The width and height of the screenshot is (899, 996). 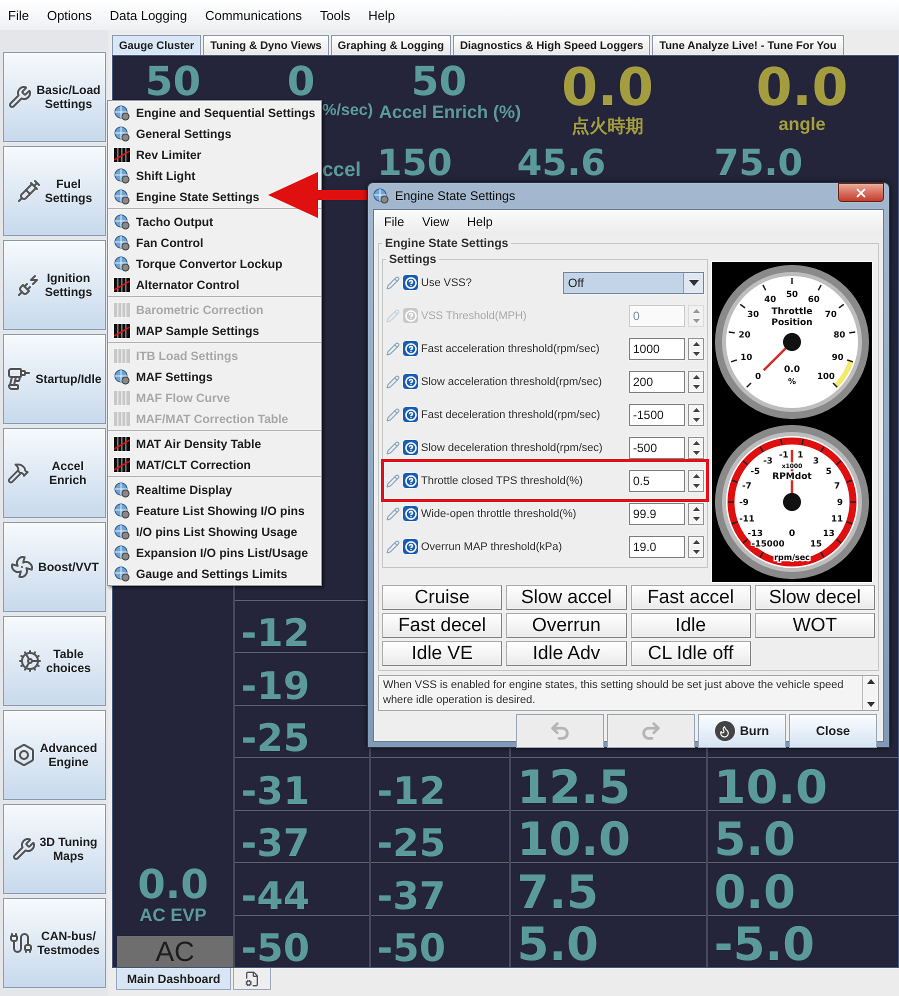 What do you see at coordinates (157, 242) in the screenshot?
I see `menu-item: Fan Control` at bounding box center [157, 242].